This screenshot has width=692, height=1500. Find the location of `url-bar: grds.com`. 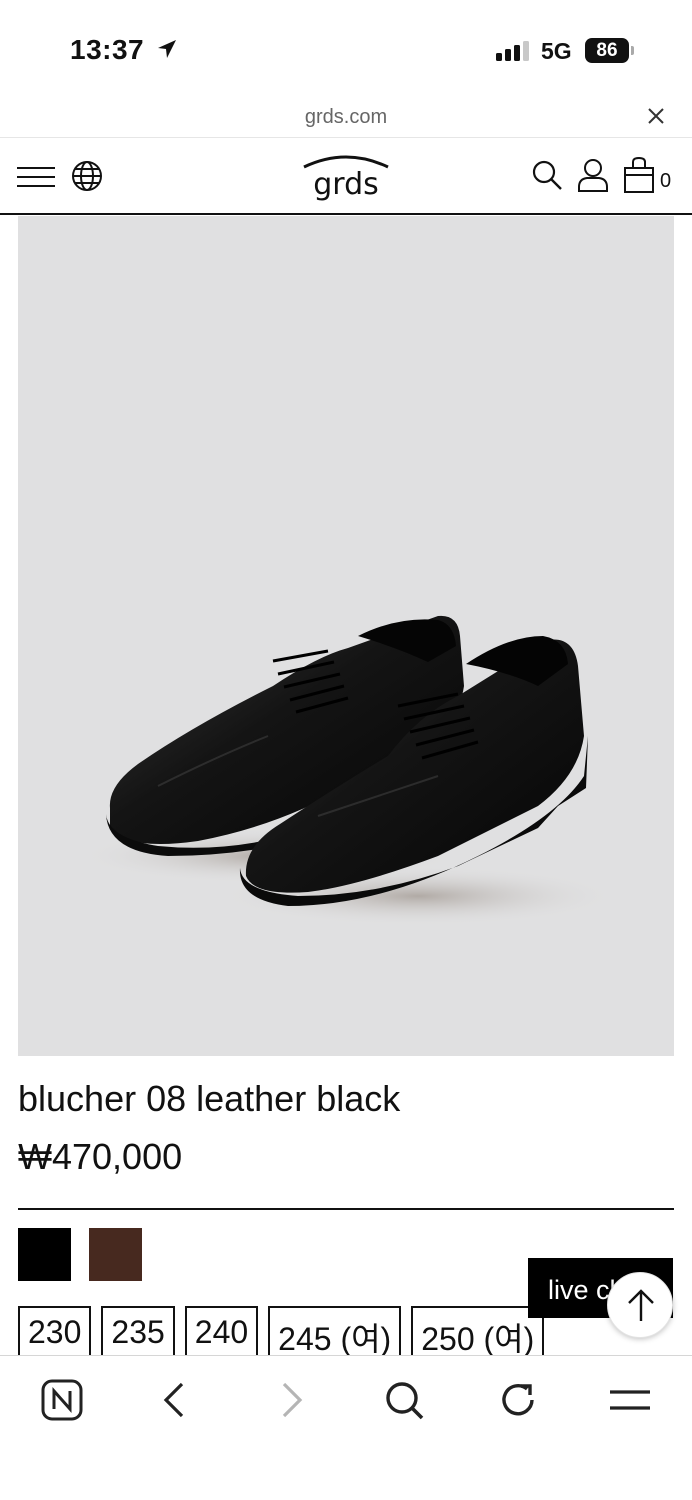

url-bar: grds.com is located at coordinates (346, 117).